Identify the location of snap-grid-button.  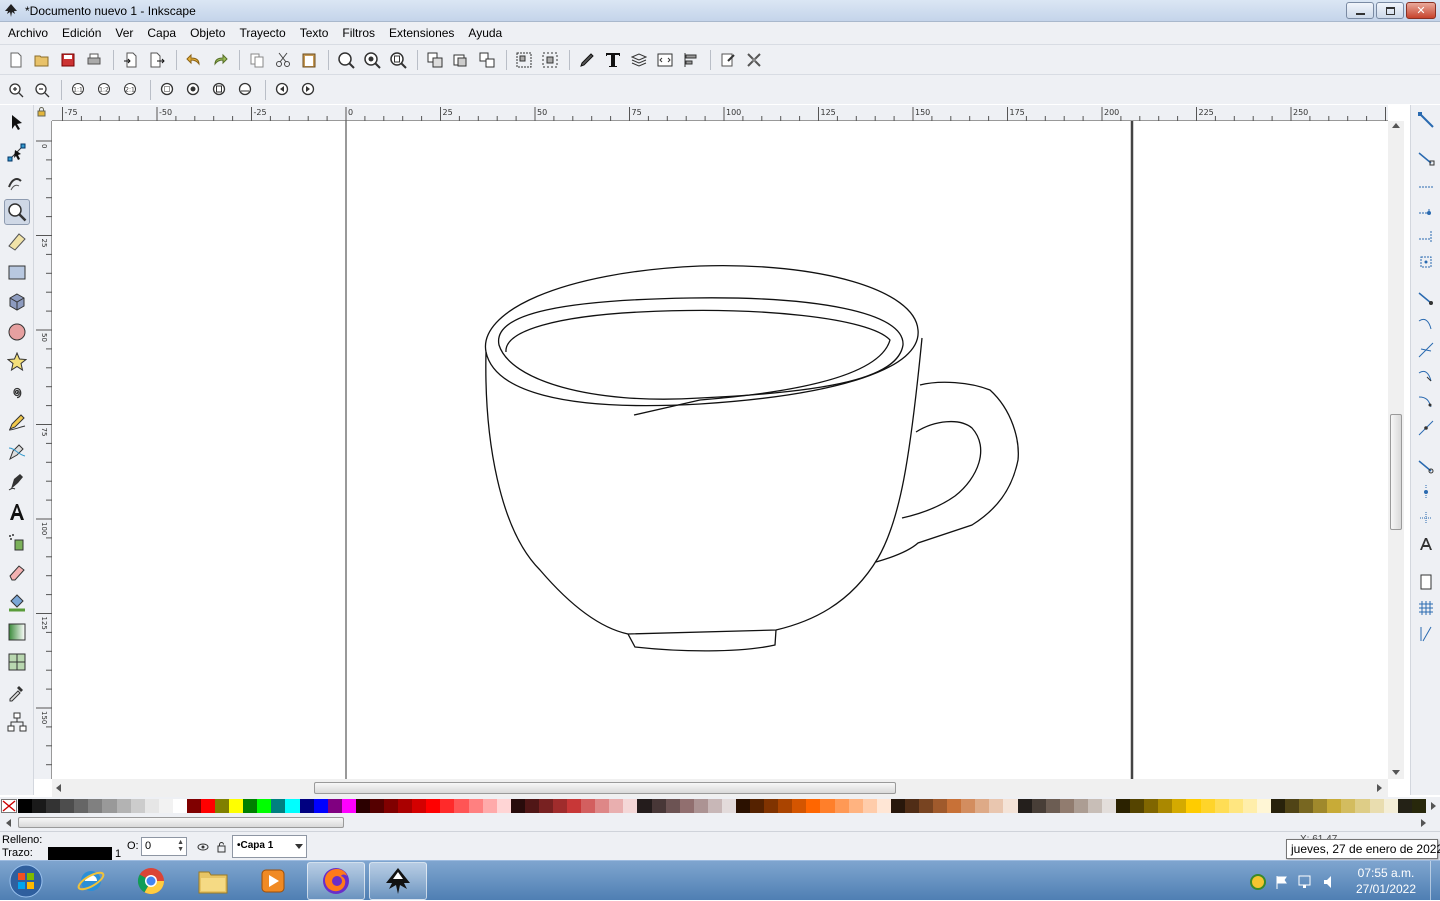
(1426, 608).